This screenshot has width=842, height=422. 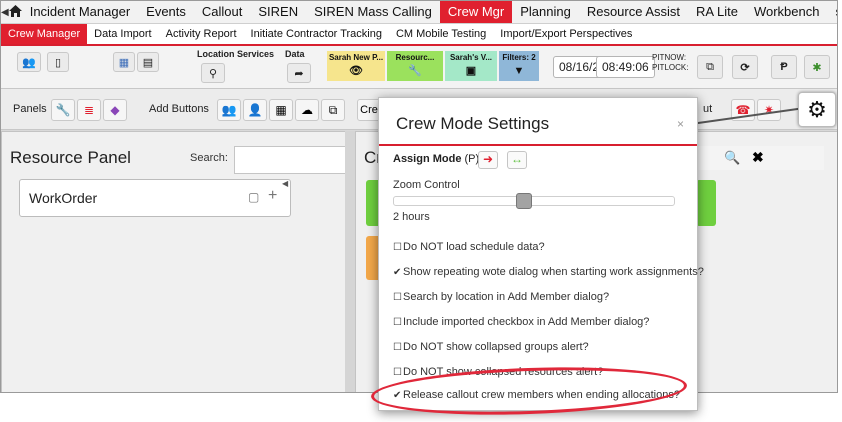 What do you see at coordinates (411, 217) in the screenshot?
I see `zoom-value: 2 hours` at bounding box center [411, 217].